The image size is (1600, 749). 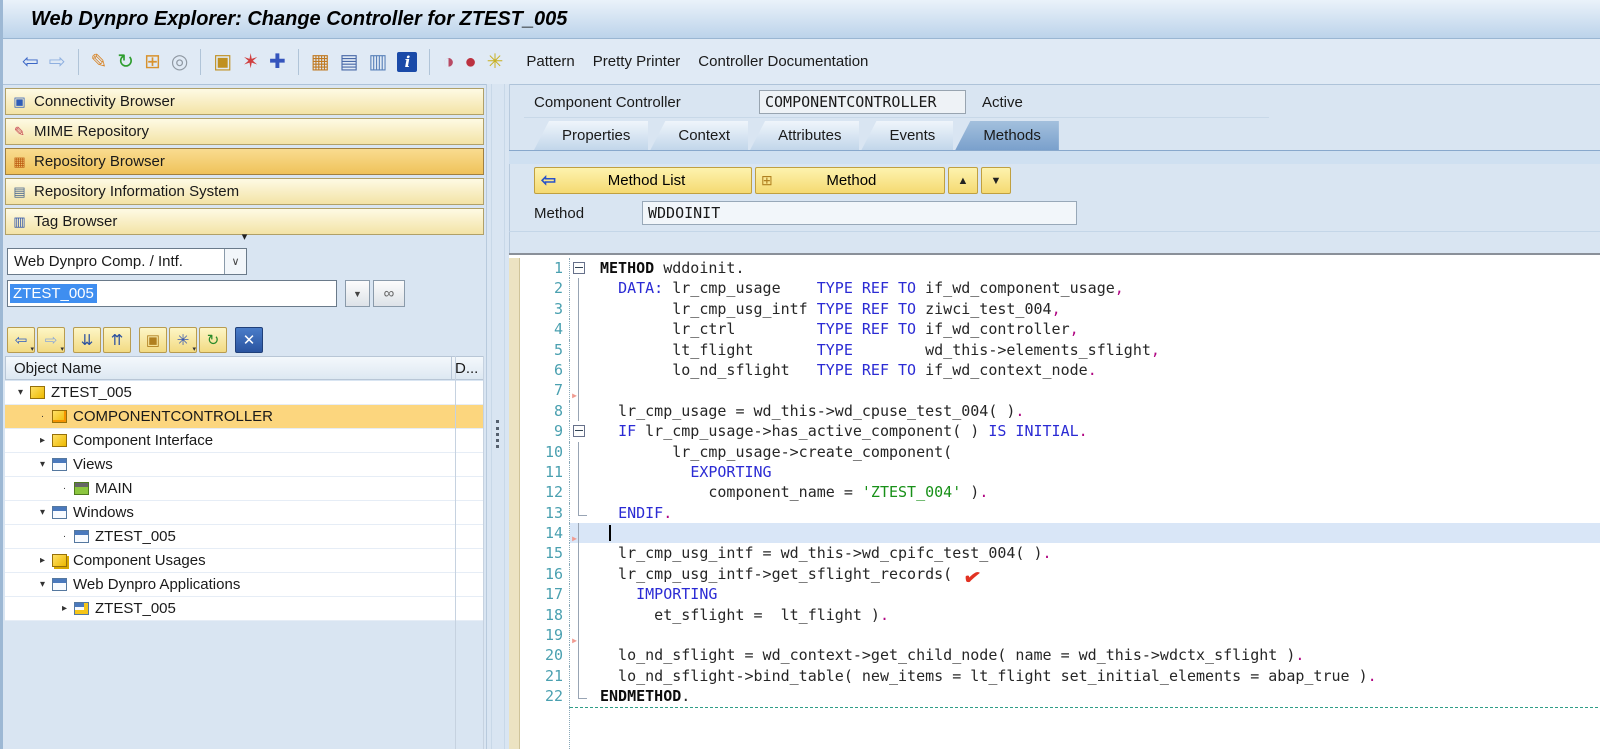 I want to click on forward-icon: ⇨, so click(x=57, y=62).